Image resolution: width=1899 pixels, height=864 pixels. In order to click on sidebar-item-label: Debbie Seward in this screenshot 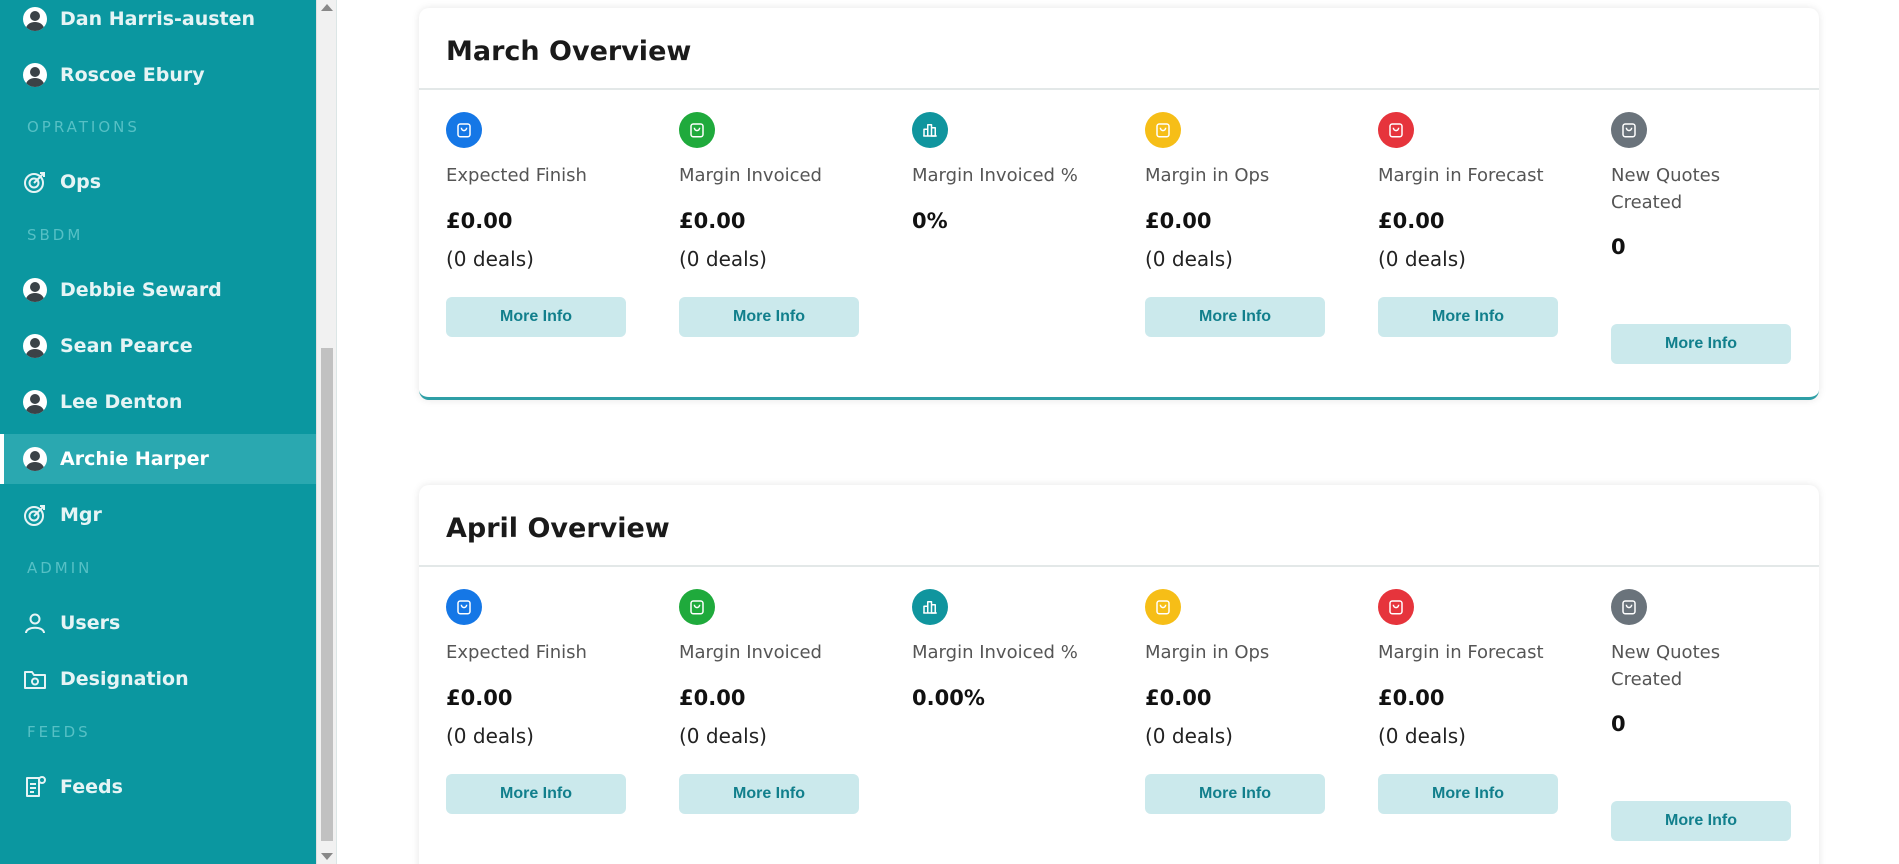, I will do `click(141, 290)`.